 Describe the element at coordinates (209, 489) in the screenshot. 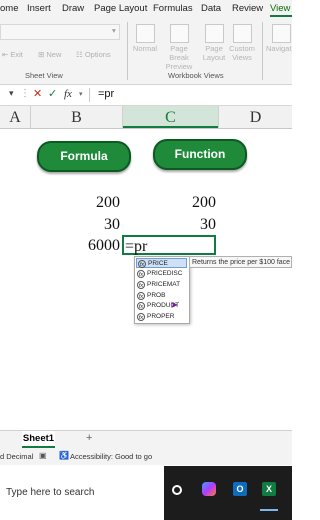

I see `copilot-icon` at that location.